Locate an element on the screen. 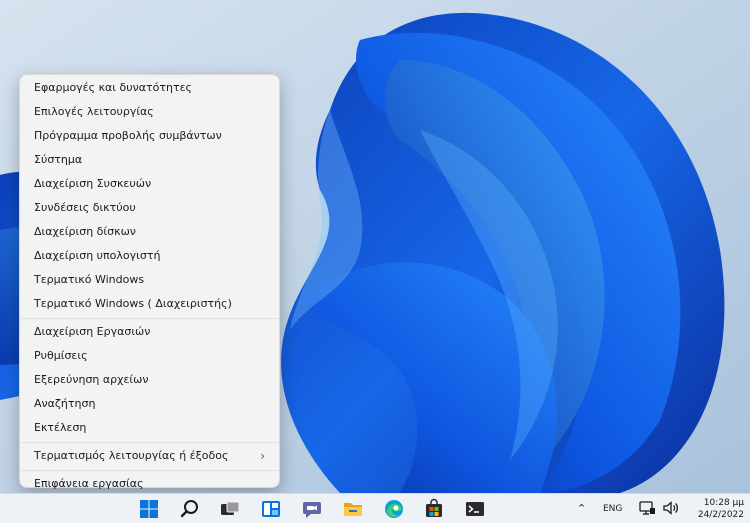  clock: 10:28 μμ 24/2/2022 is located at coordinates (721, 509).